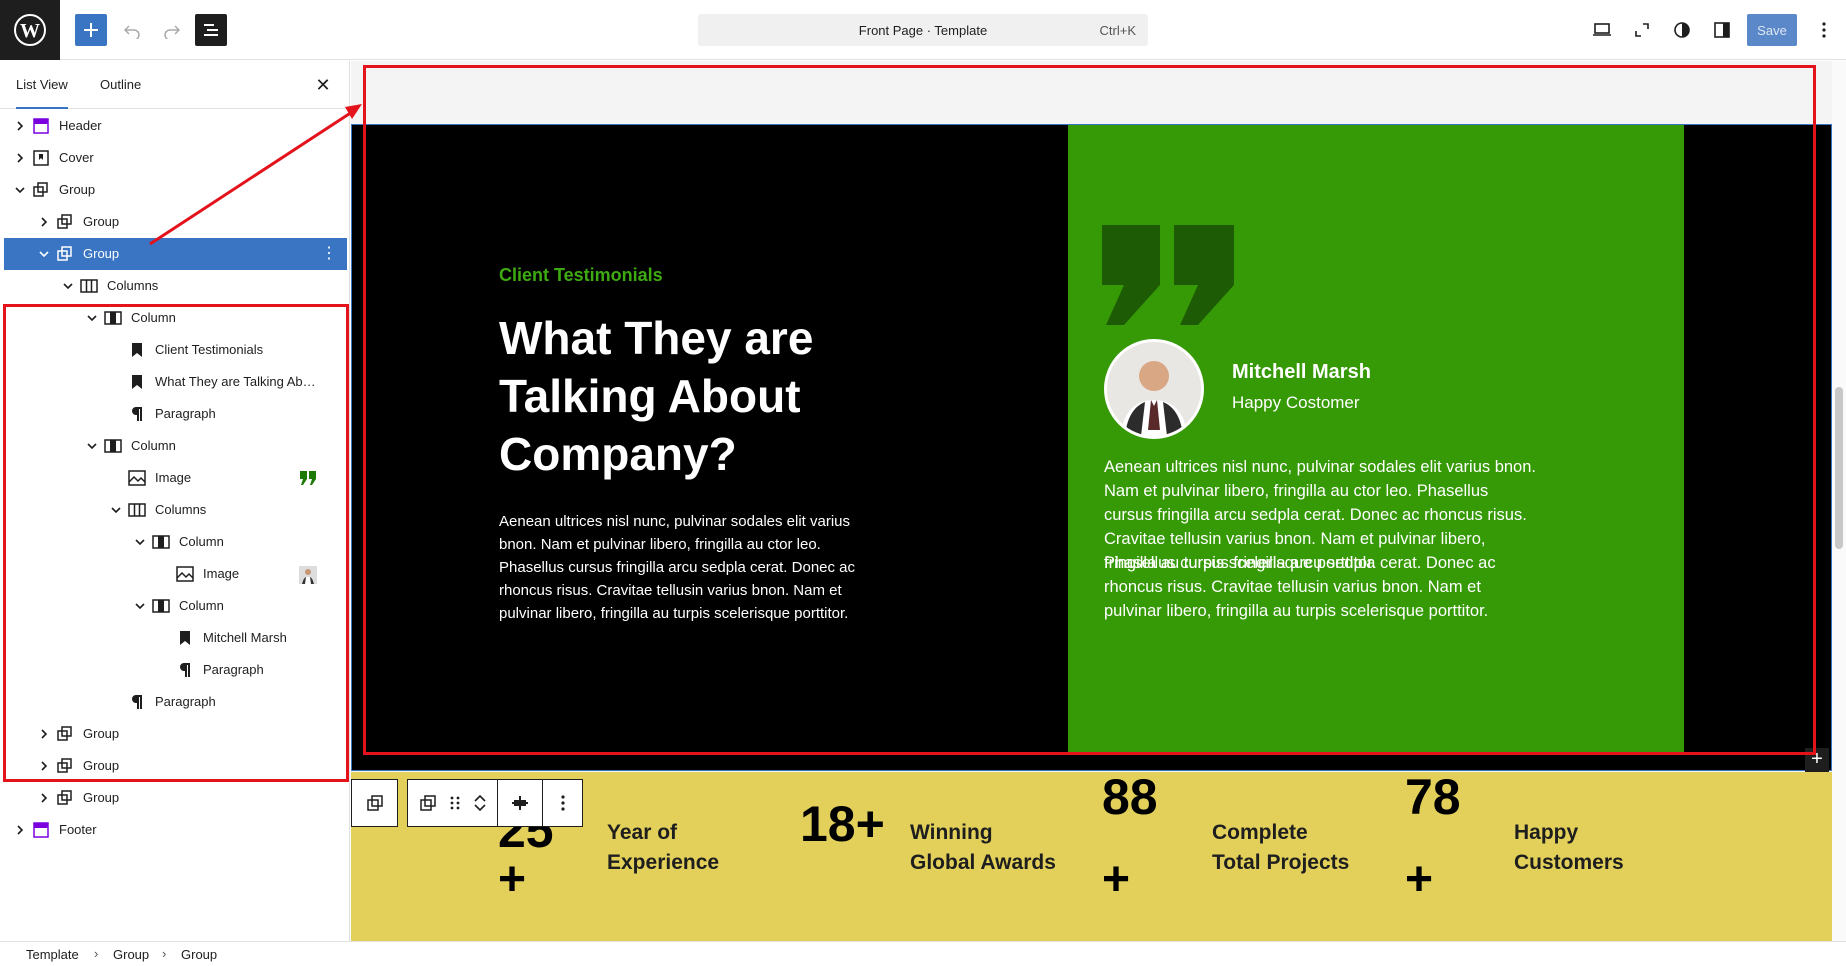 The image size is (1846, 966). I want to click on select-parent-button, so click(374, 803).